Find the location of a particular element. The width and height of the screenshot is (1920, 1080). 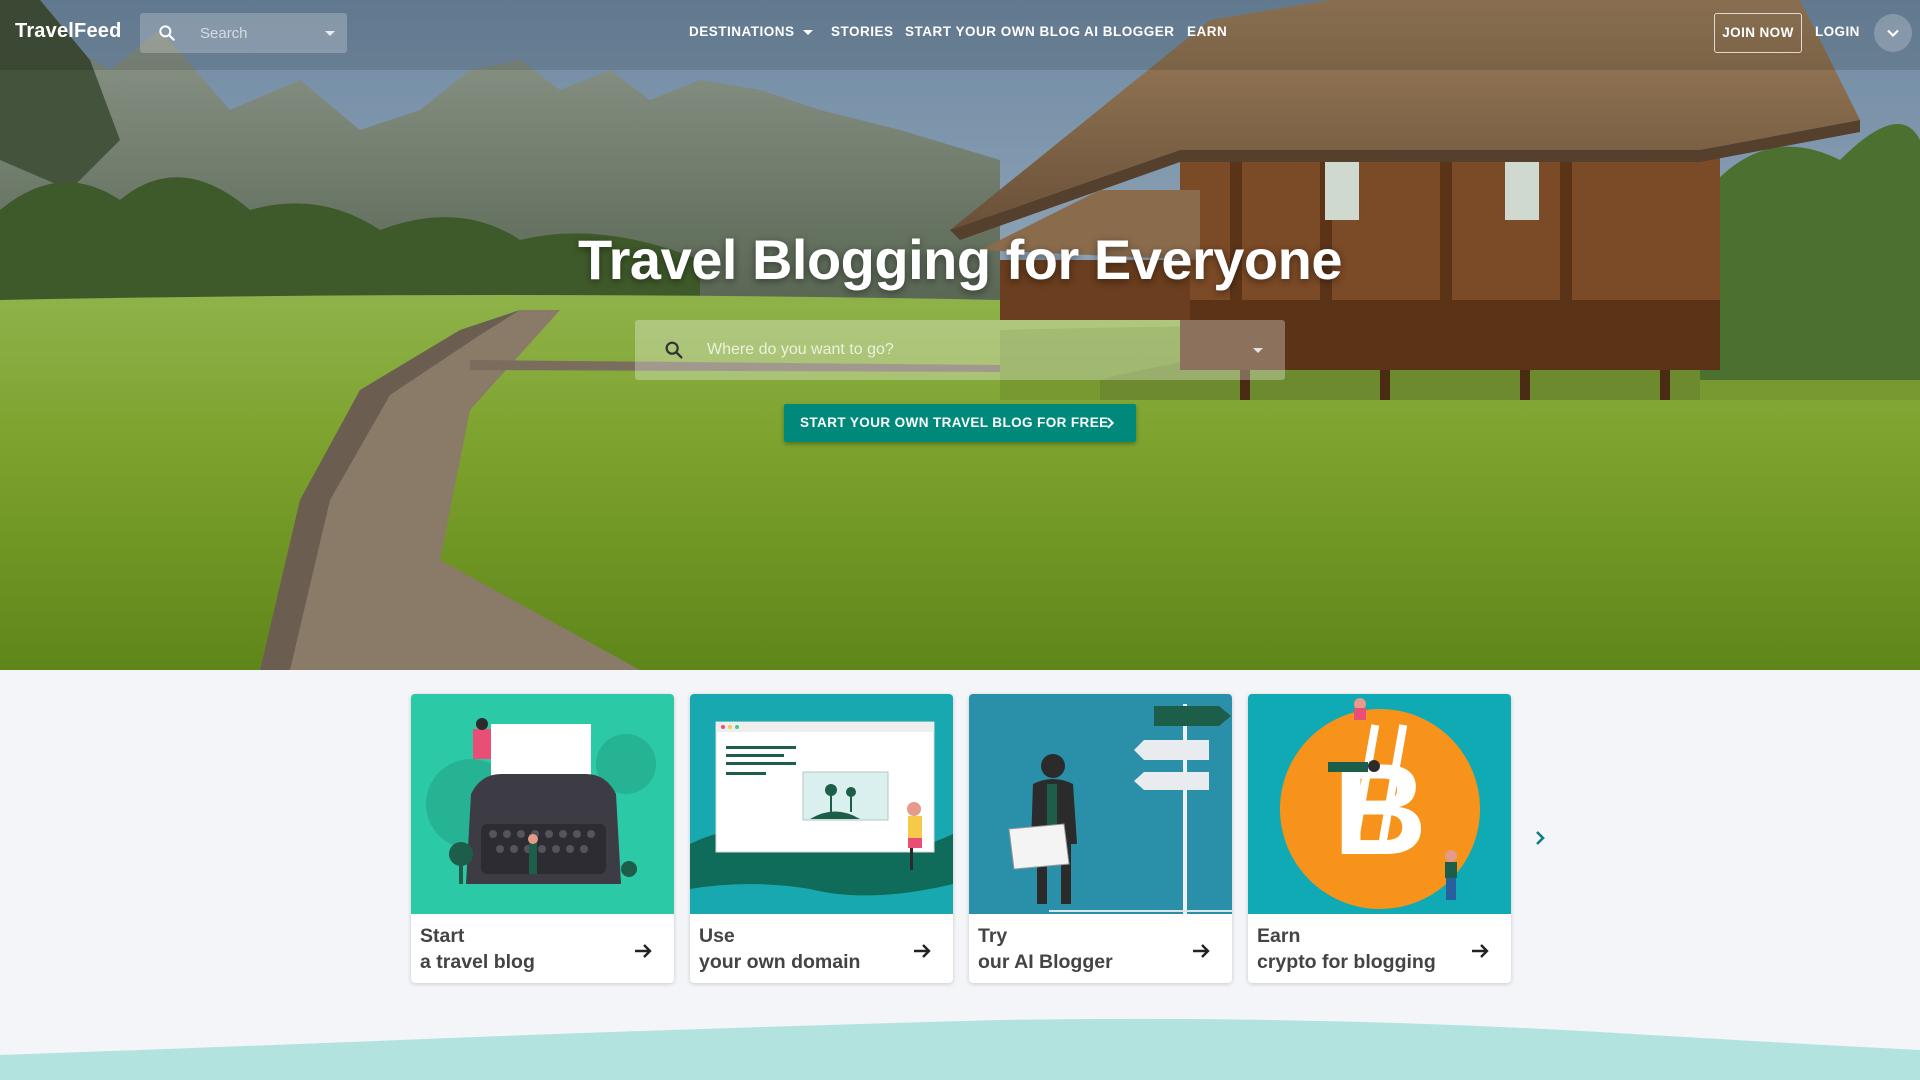

card-text: Start a travel blog is located at coordinates (477, 949).